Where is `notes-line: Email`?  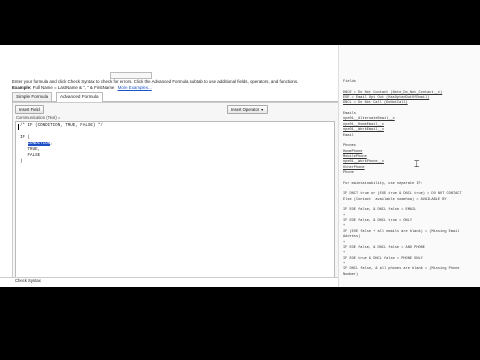 notes-line: Email is located at coordinates (348, 135).